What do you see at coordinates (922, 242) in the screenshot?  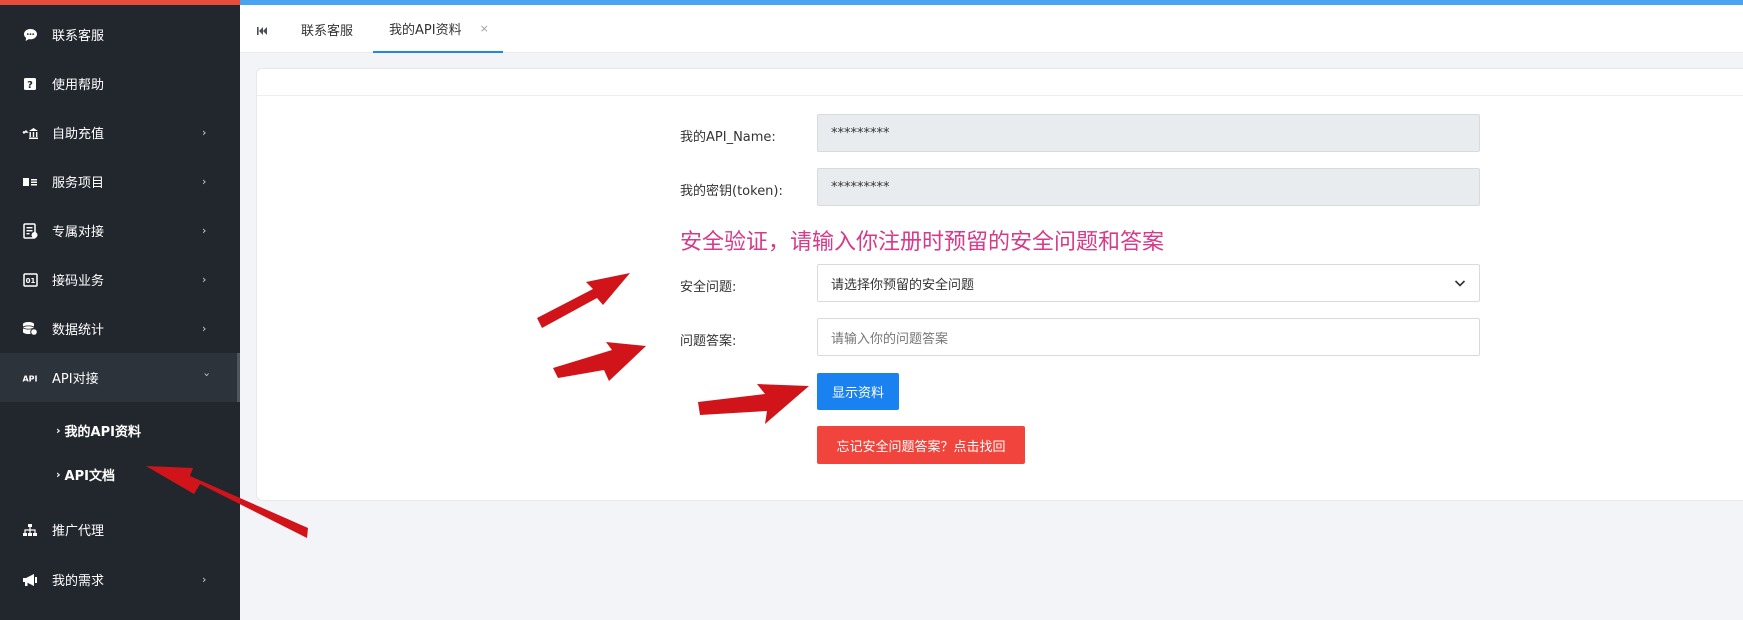 I see `security-heading: 安全验证，请输入你注册时预留的安全问题和答案` at bounding box center [922, 242].